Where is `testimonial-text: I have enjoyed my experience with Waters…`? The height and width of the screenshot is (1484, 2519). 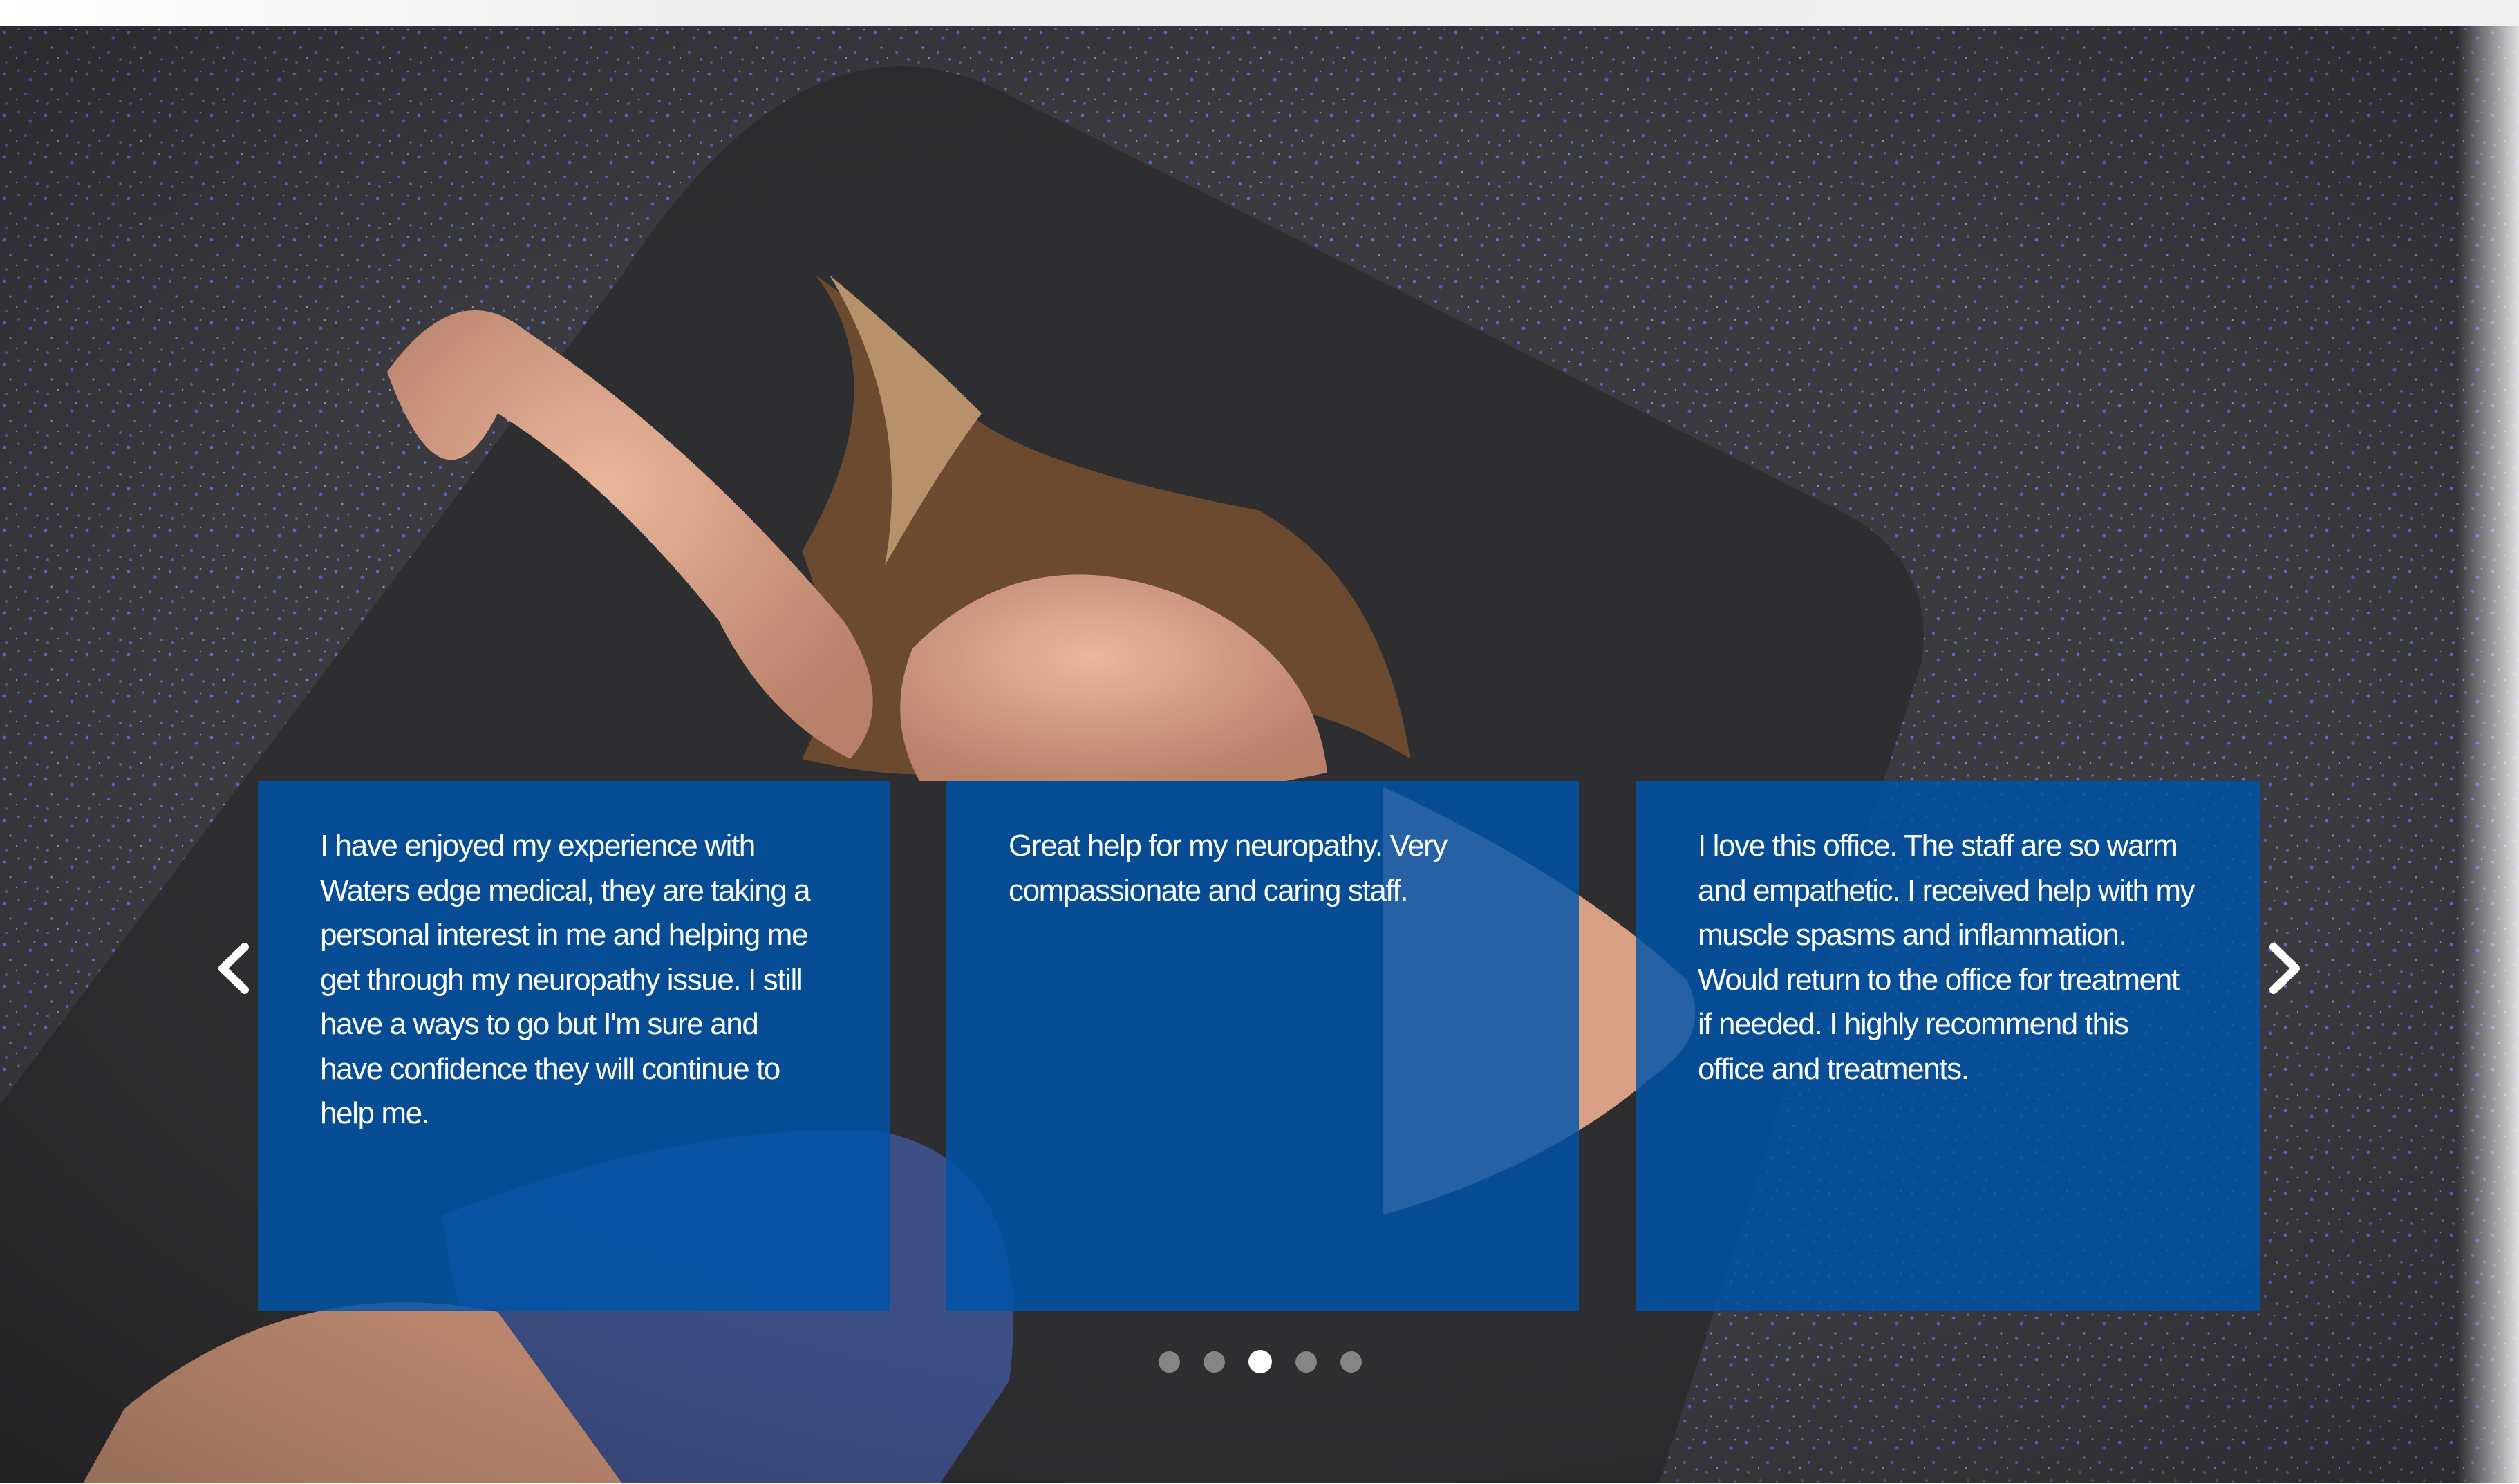 testimonial-text: I have enjoyed my experience with Waters… is located at coordinates (565, 979).